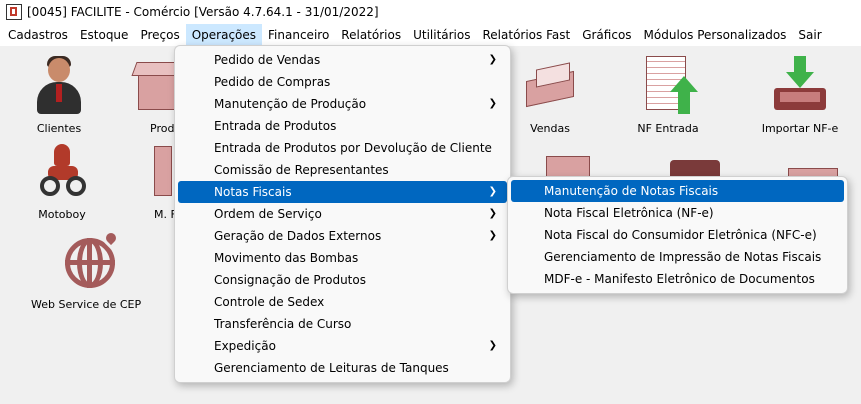 The image size is (861, 404). What do you see at coordinates (668, 128) in the screenshot?
I see `tile-label: NF Entrada` at bounding box center [668, 128].